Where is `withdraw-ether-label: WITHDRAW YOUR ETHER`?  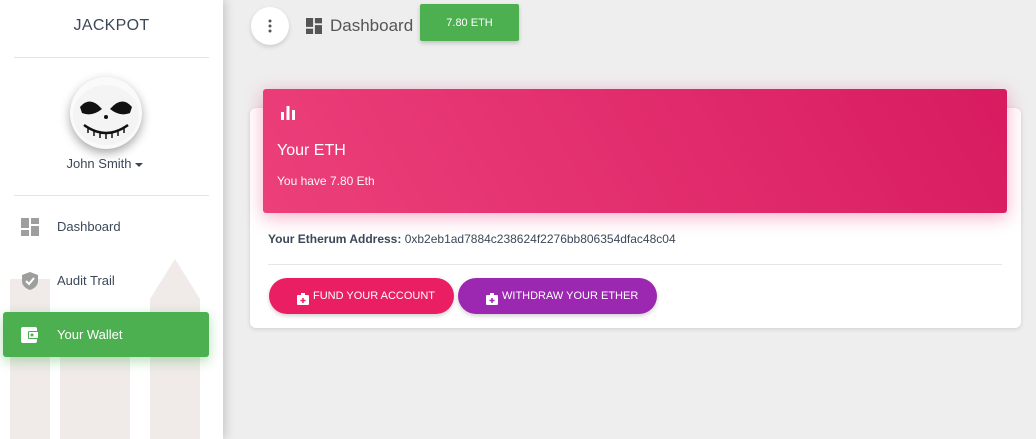
withdraw-ether-label: WITHDRAW YOUR ETHER is located at coordinates (570, 296).